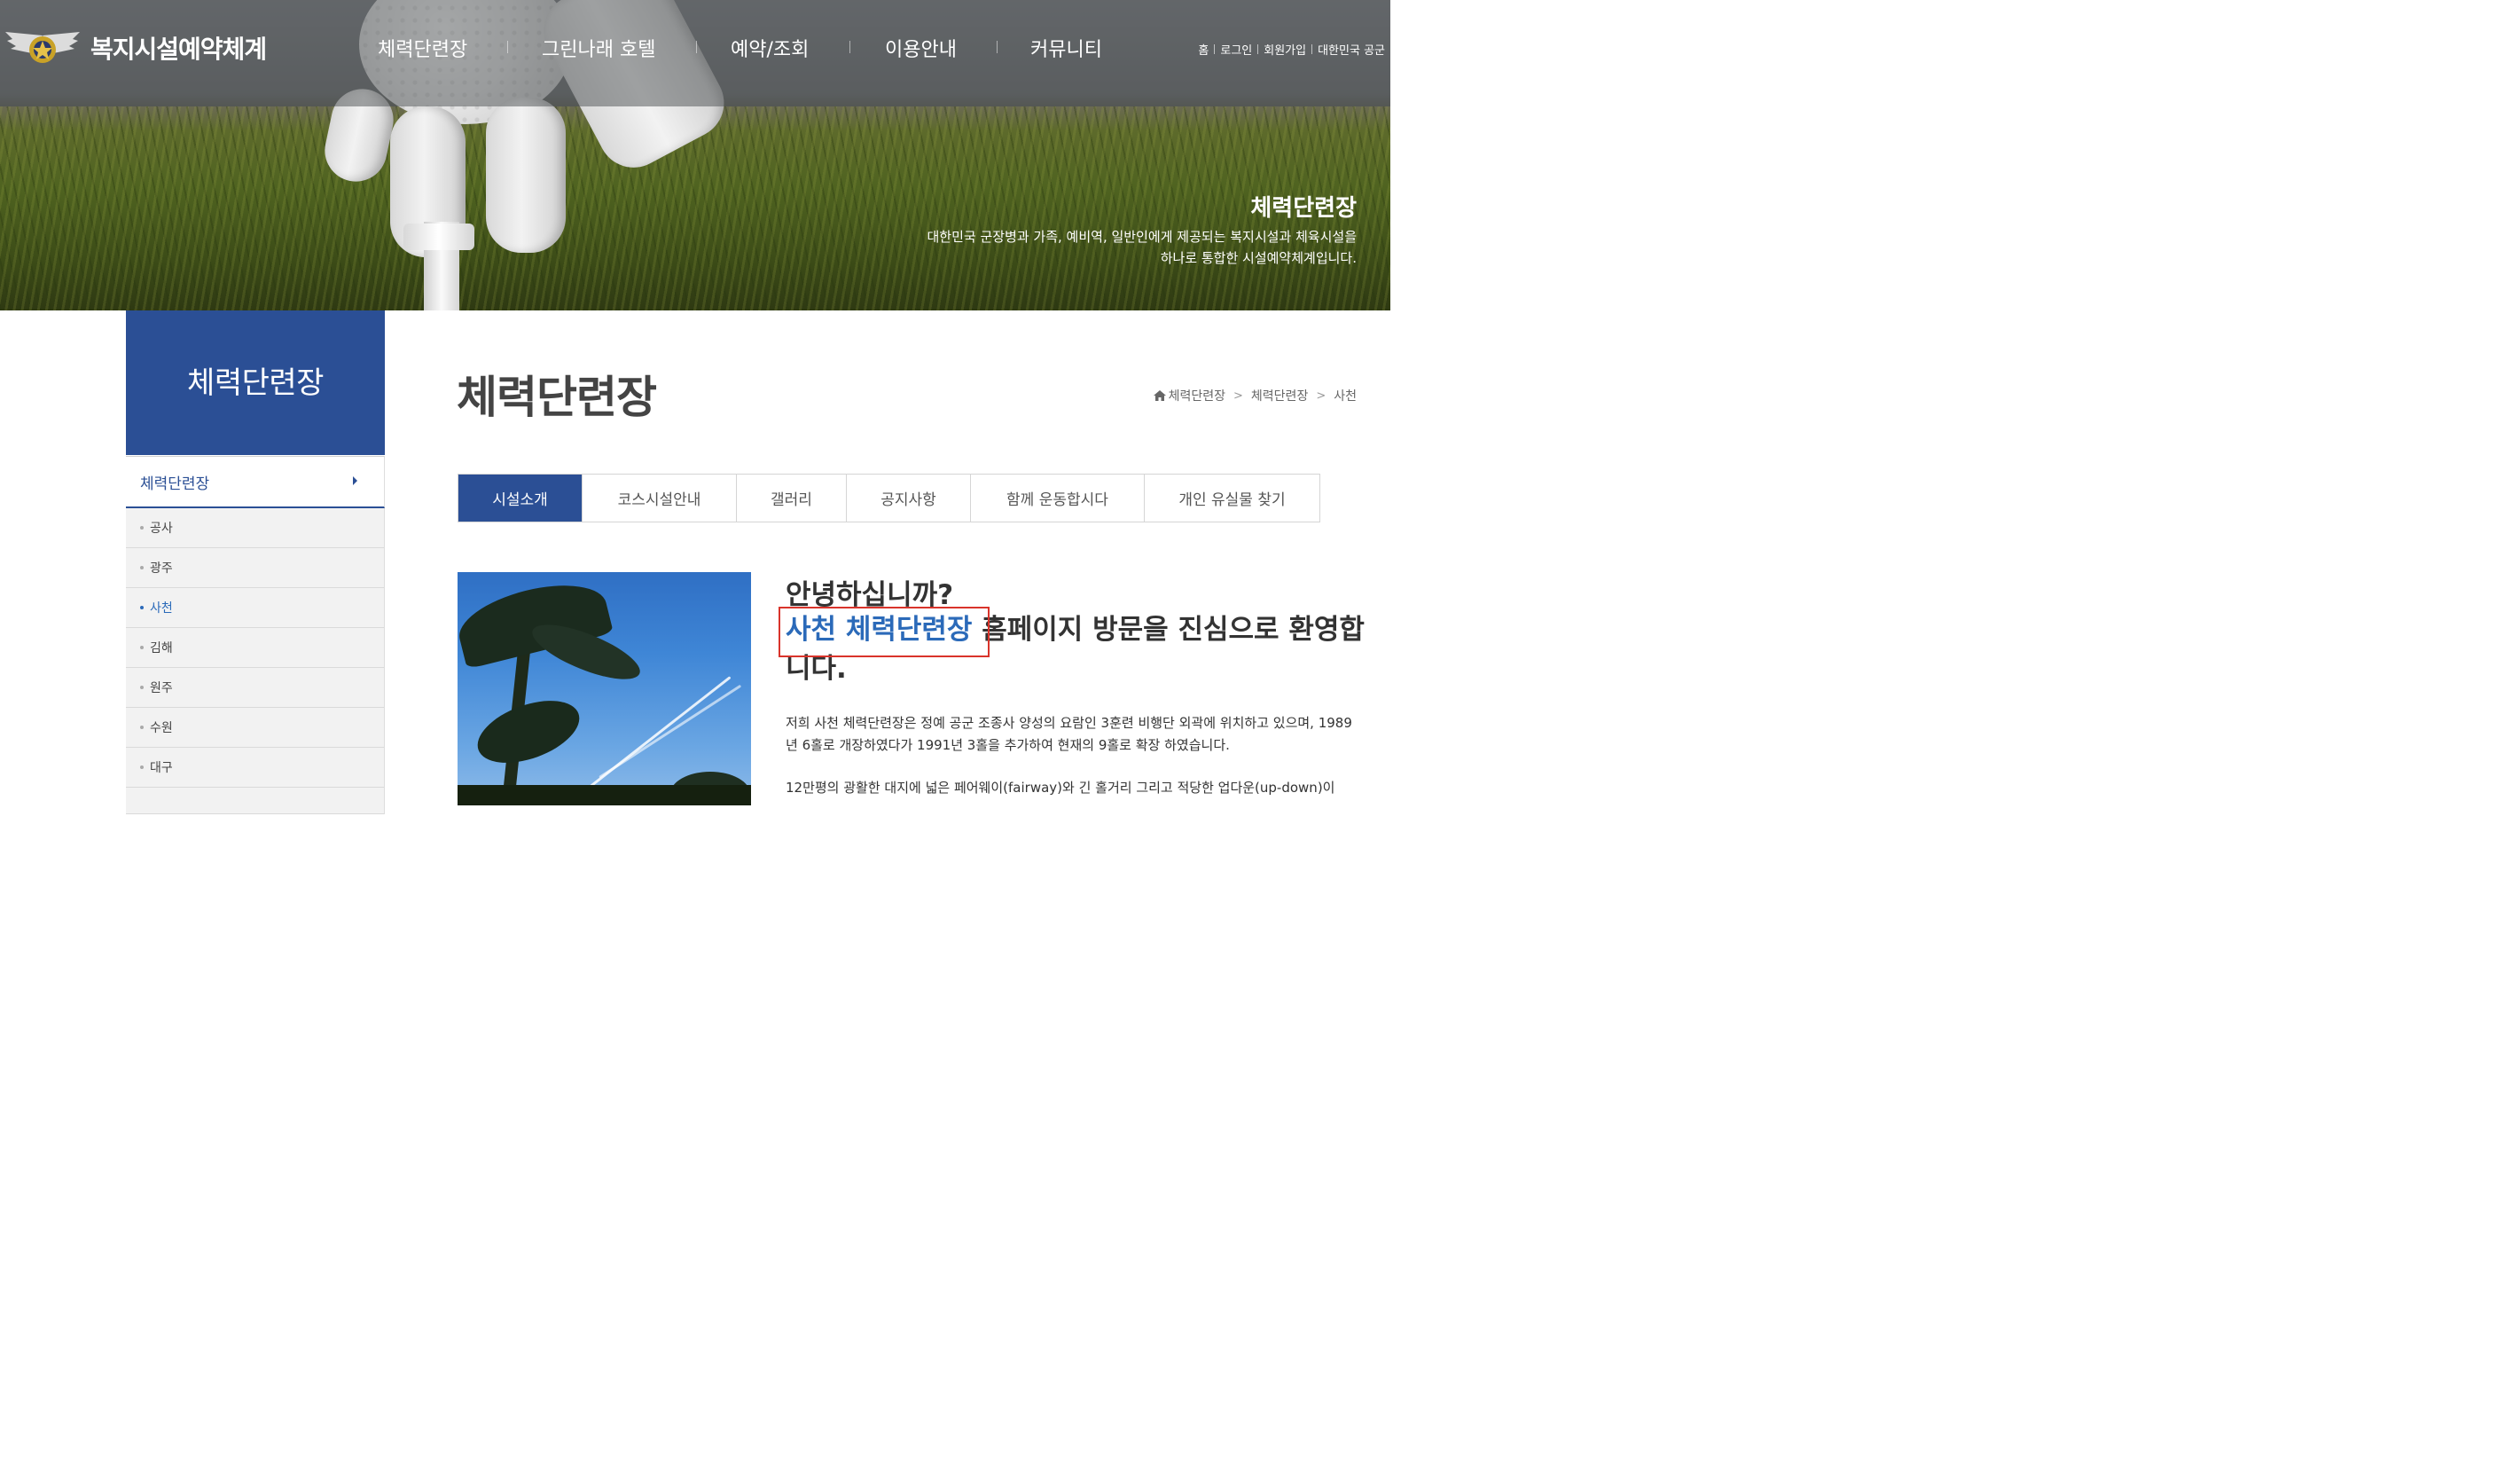 Image resolution: width=2520 pixels, height=1460 pixels. What do you see at coordinates (1231, 498) in the screenshot?
I see `tab-lost-and-found: 개인 유실물 찾기` at bounding box center [1231, 498].